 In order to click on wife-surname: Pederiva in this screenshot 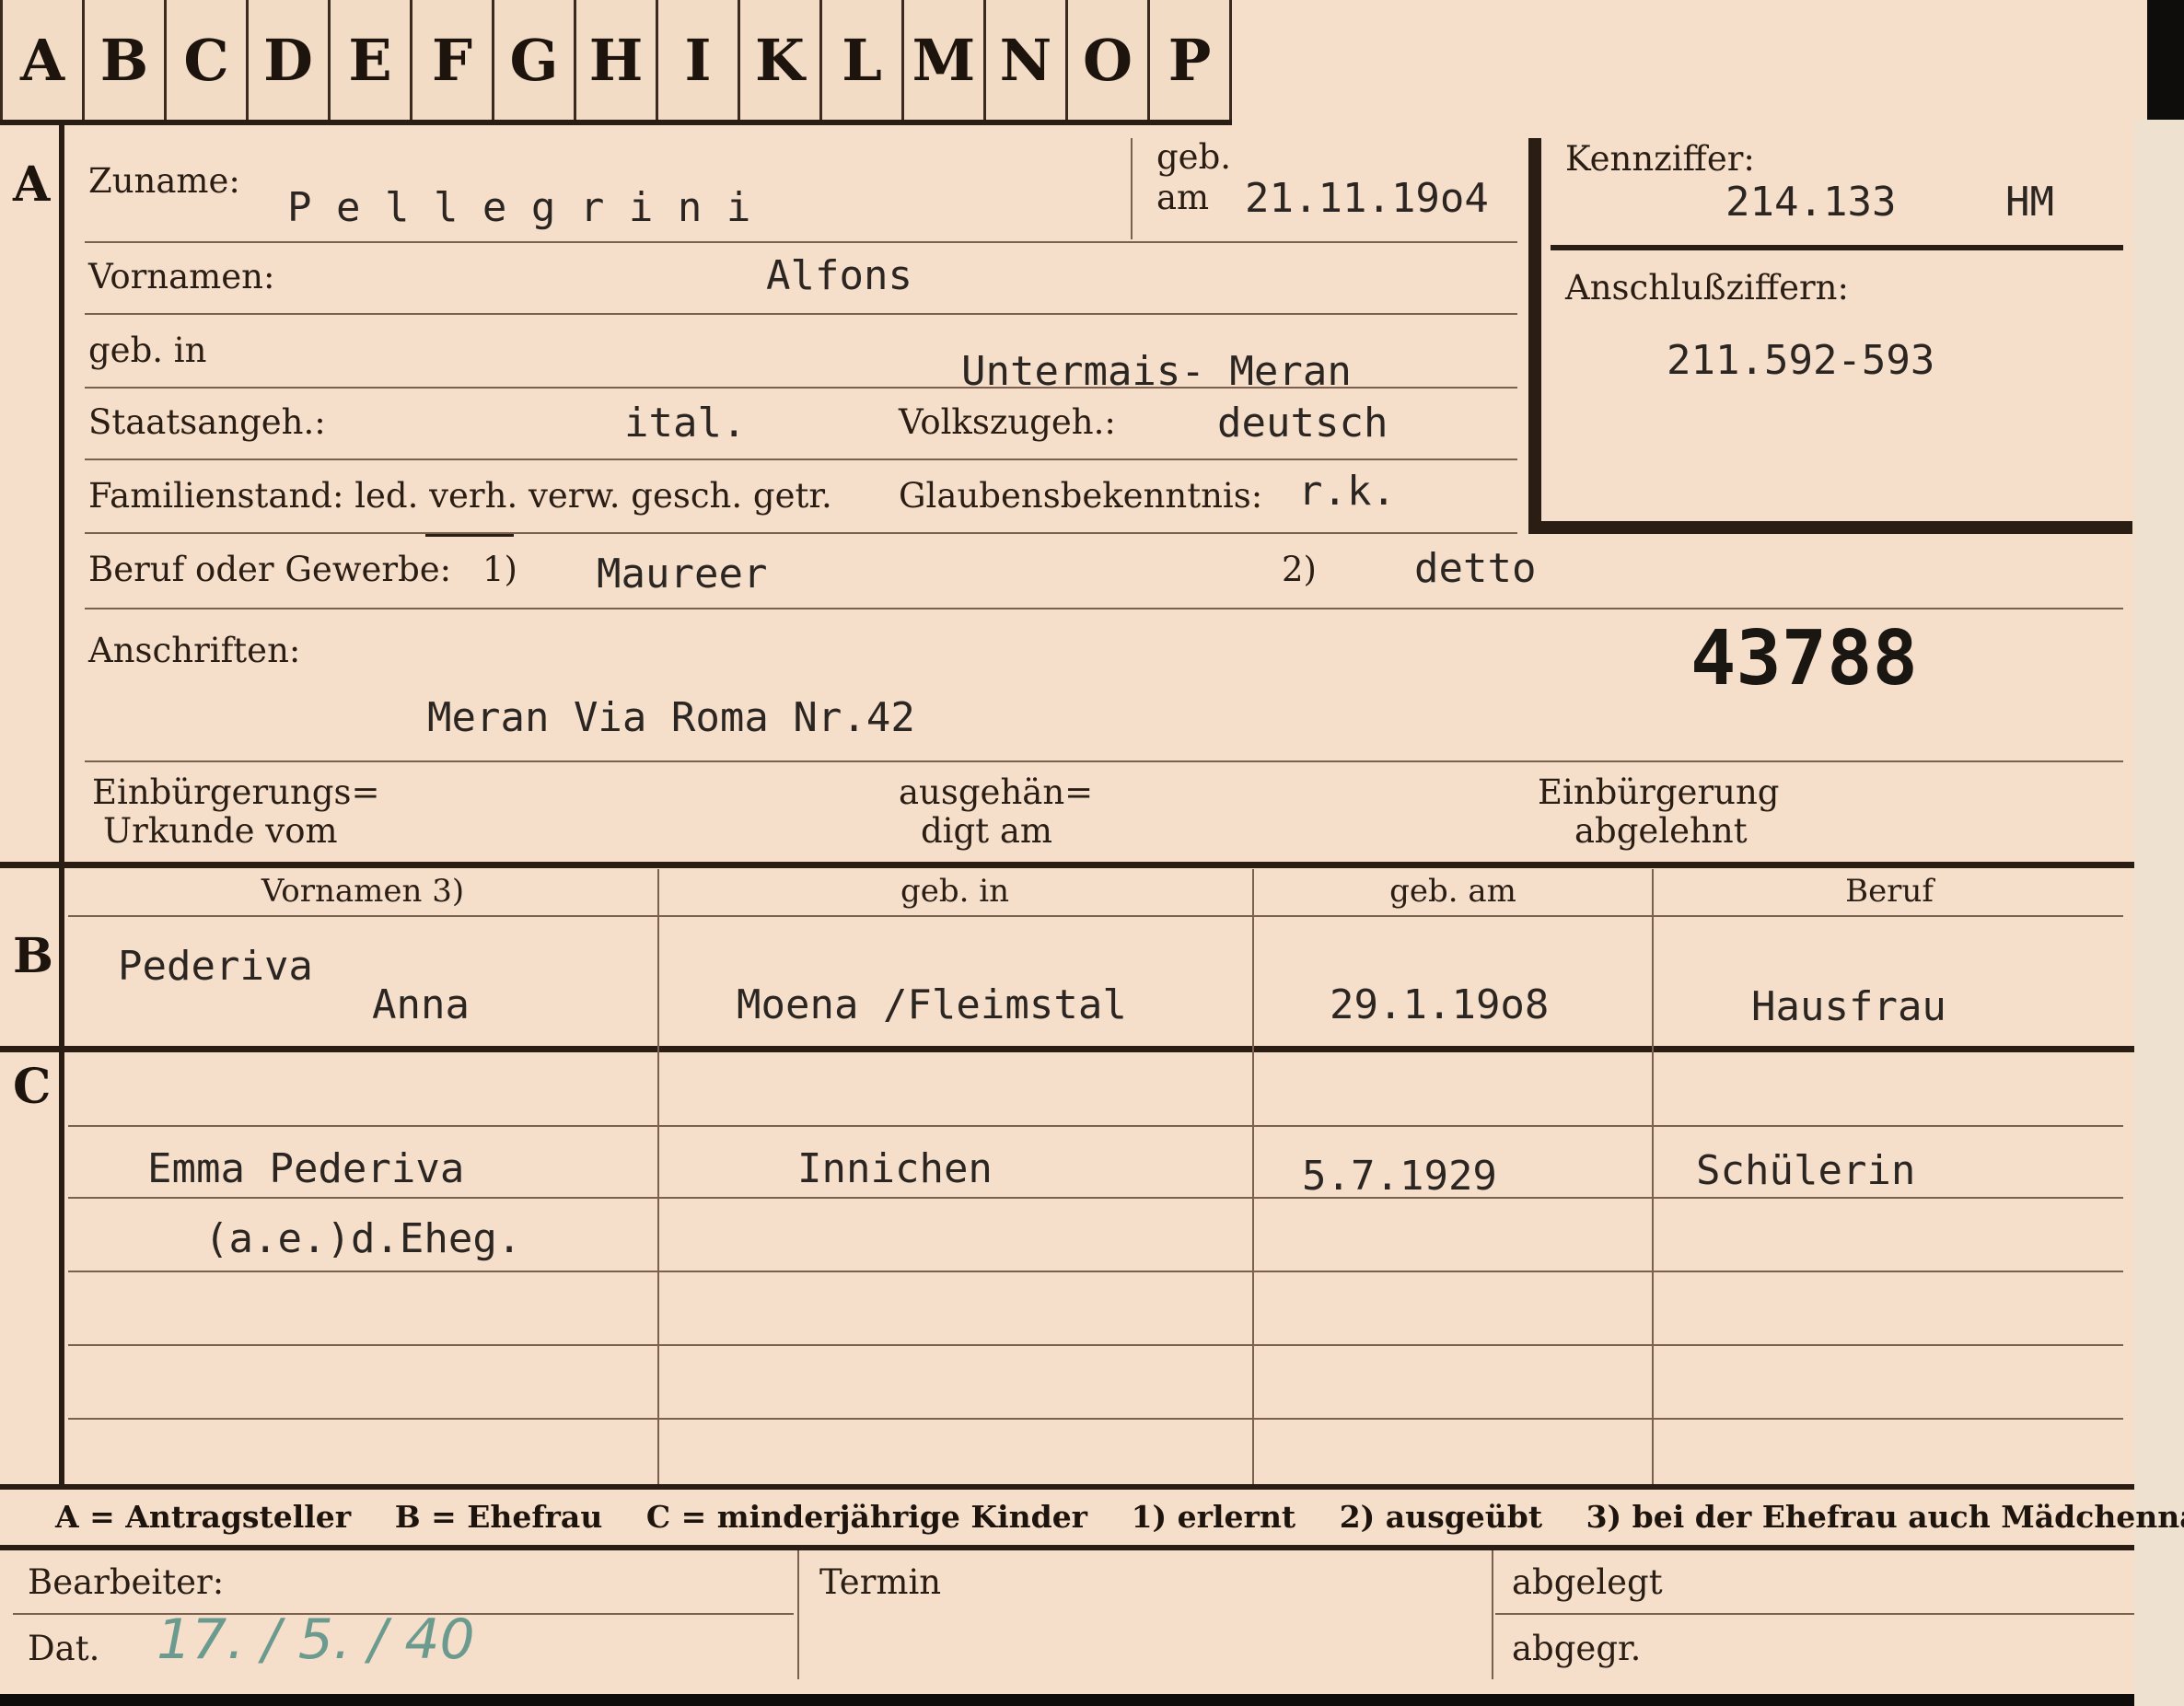, I will do `click(215, 967)`.